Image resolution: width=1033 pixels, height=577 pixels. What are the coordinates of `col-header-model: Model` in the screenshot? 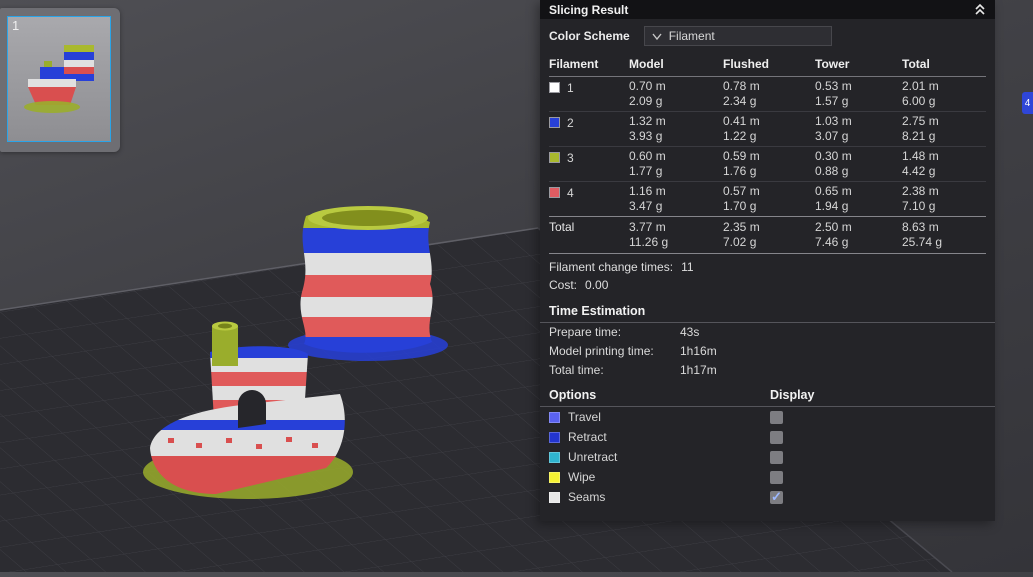 It's located at (646, 64).